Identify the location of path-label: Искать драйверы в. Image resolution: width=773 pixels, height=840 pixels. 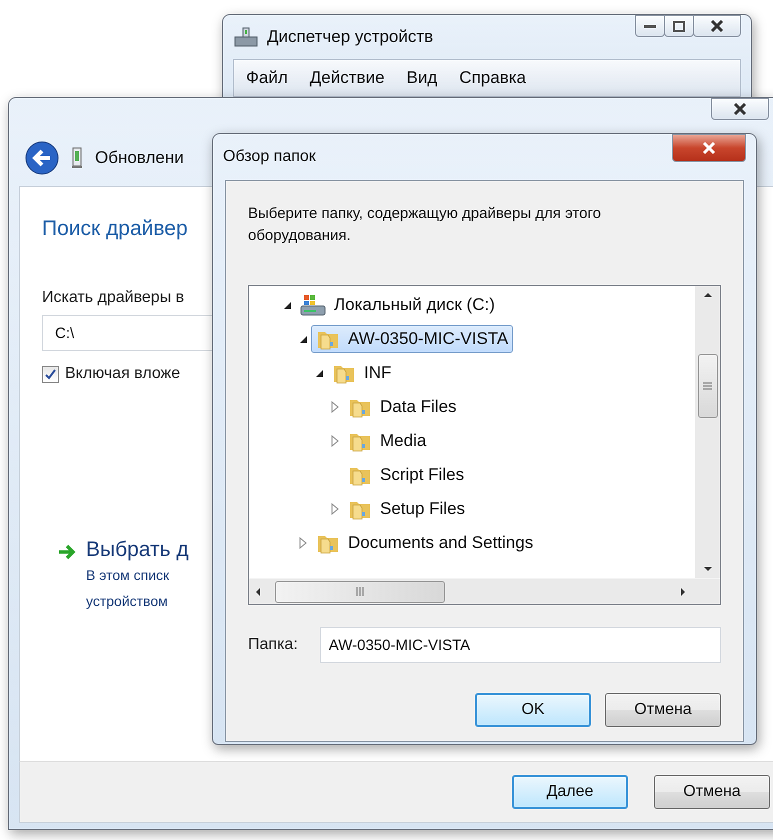
(113, 298).